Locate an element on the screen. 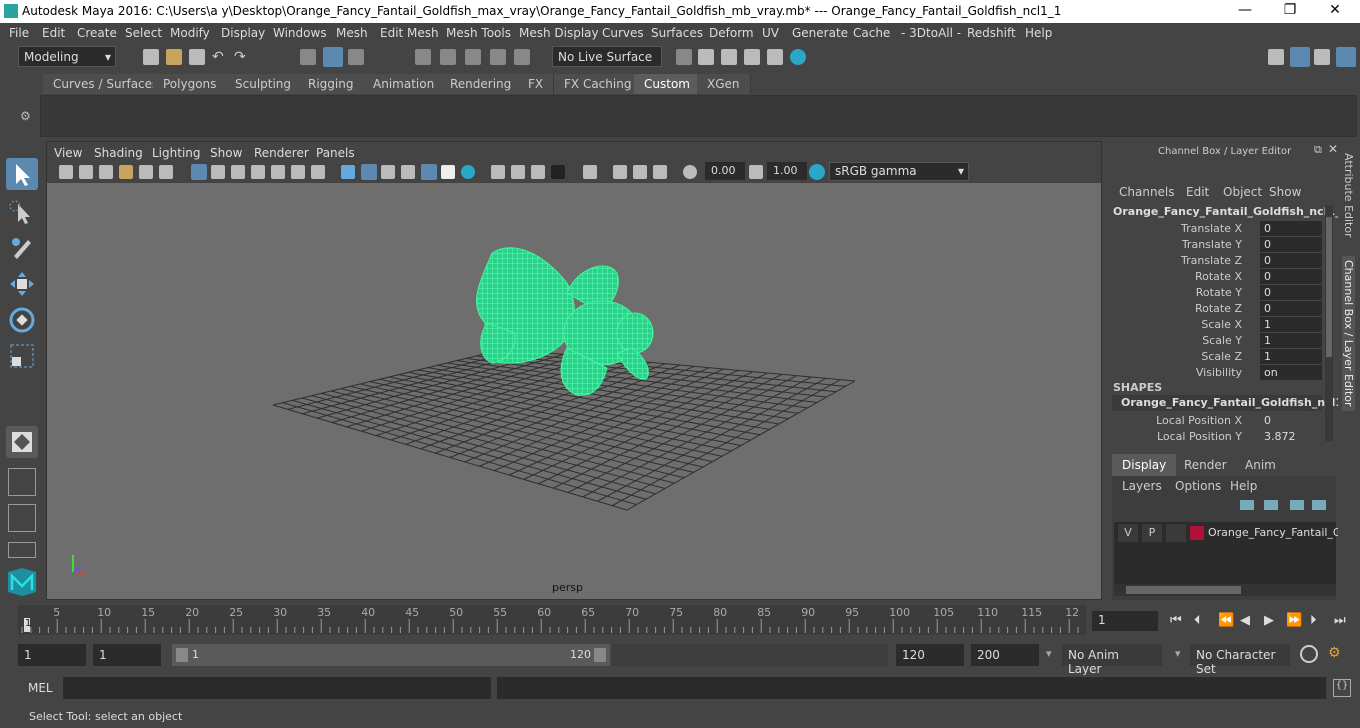 Image resolution: width=1360 pixels, height=728 pixels. menu-edit: Edit is located at coordinates (53, 33).